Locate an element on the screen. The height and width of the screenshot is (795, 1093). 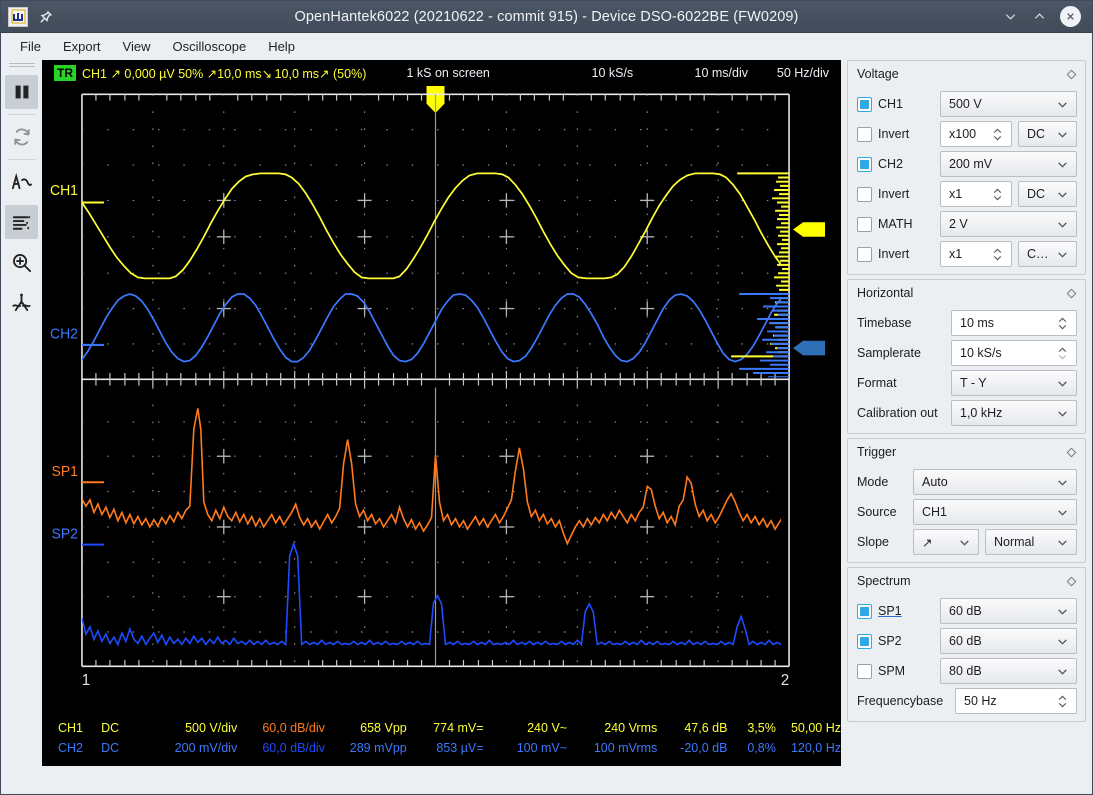
math-enable-checkbox is located at coordinates (864, 224).